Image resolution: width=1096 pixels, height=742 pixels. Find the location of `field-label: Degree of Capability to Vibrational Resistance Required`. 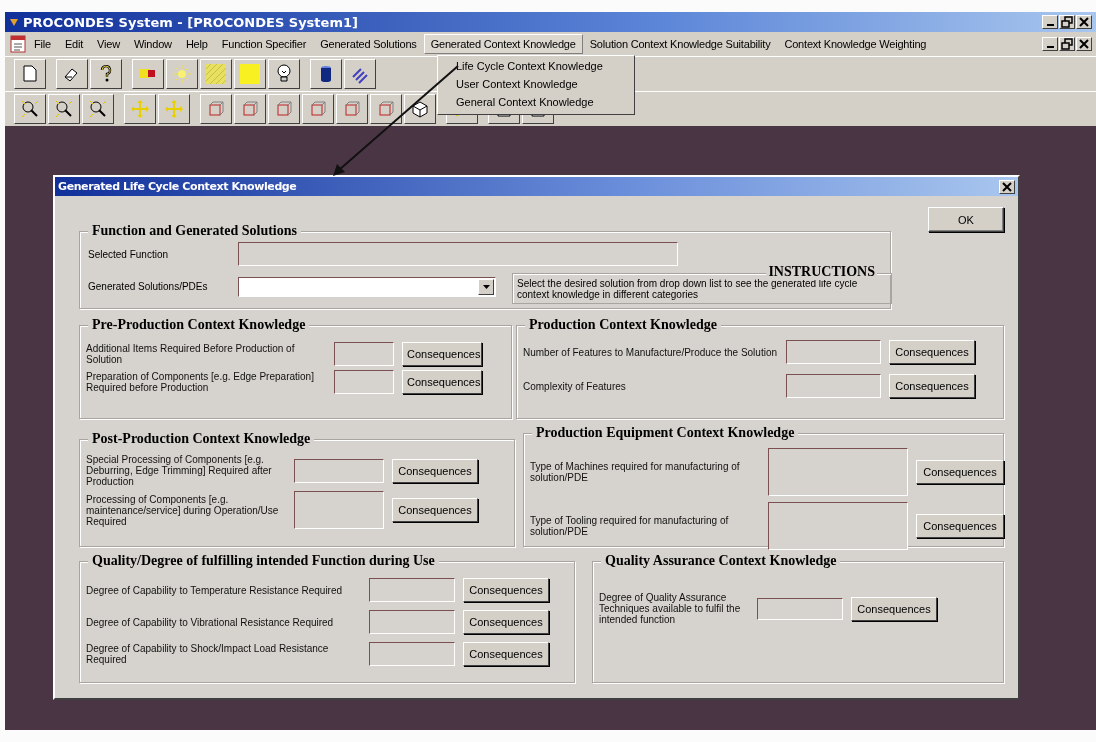

field-label: Degree of Capability to Vibrational Resistance Required is located at coordinates (210, 622).